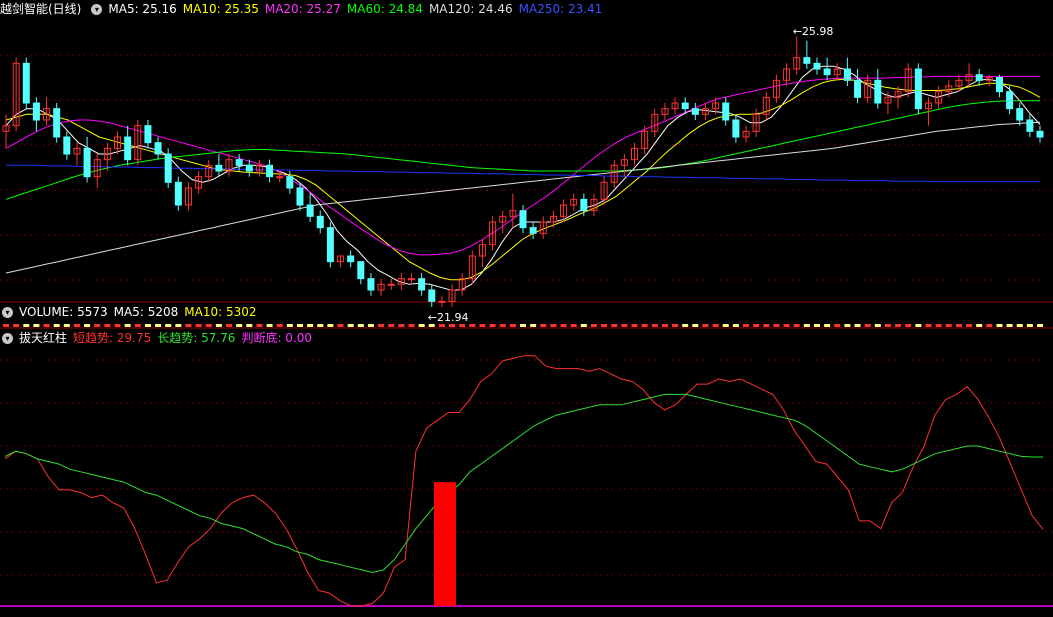 This screenshot has height=617, width=1053. What do you see at coordinates (523, 173) in the screenshot?
I see `ma-line-ma250` at bounding box center [523, 173].